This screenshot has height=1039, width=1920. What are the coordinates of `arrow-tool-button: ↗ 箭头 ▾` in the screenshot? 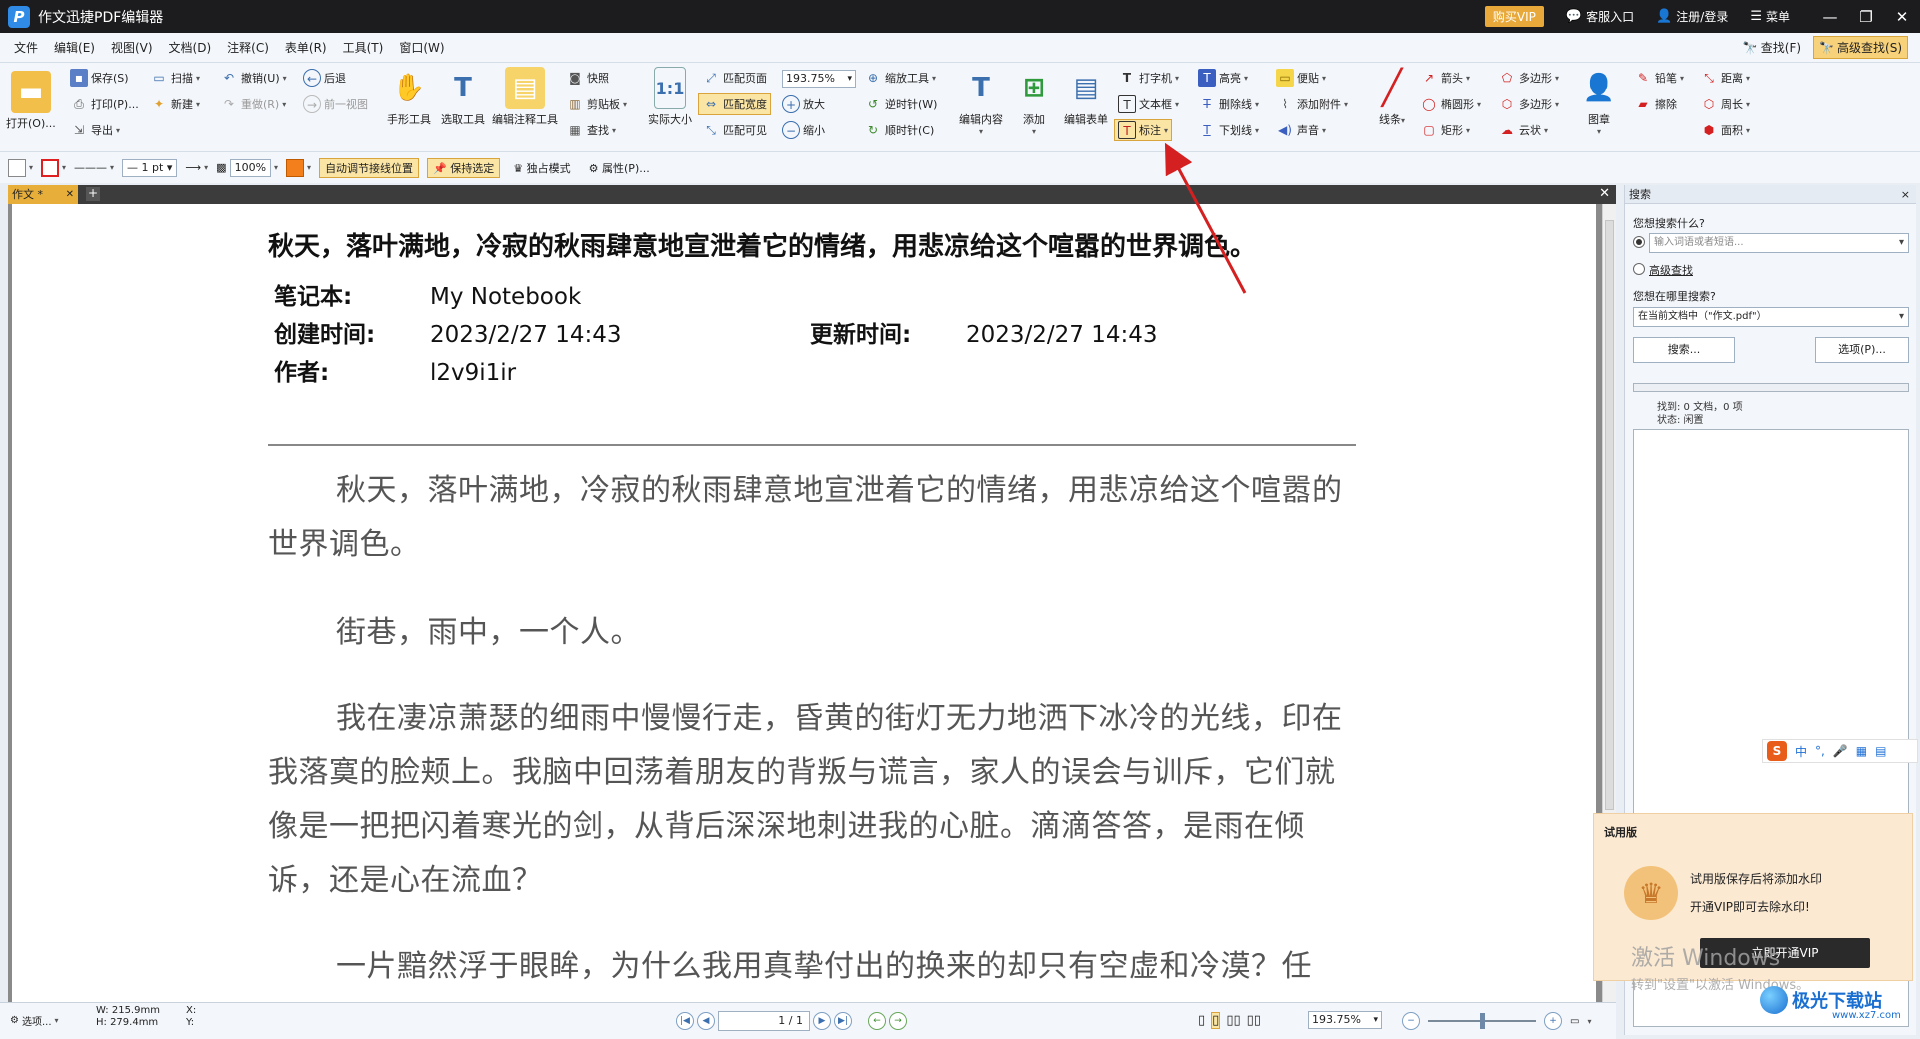 It's located at (1445, 78).